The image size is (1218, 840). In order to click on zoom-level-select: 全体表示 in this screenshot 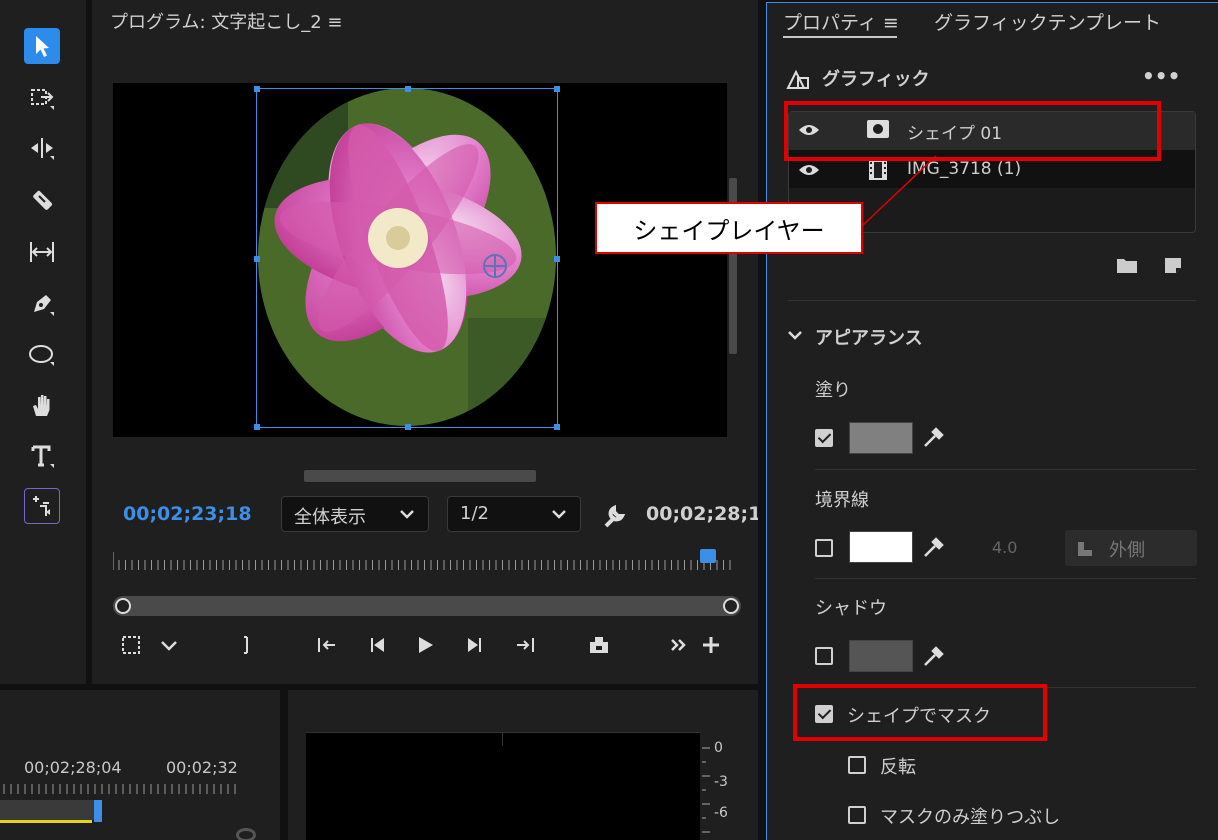, I will do `click(355, 514)`.